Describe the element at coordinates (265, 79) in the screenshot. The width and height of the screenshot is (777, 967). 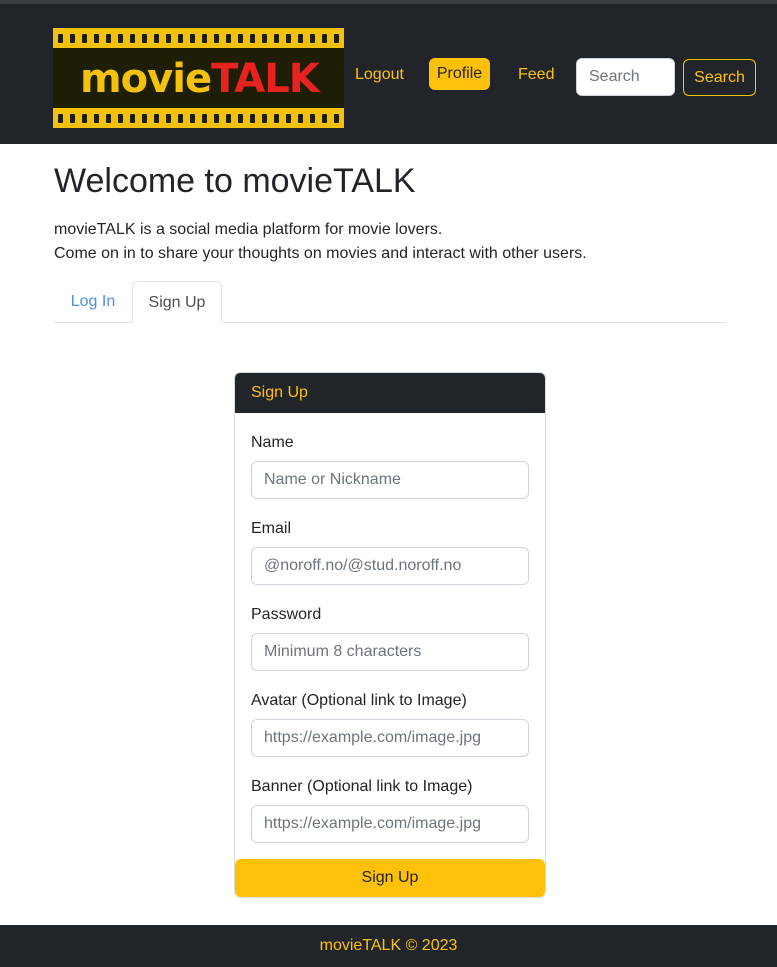
I see `brand-part2: TALK` at that location.